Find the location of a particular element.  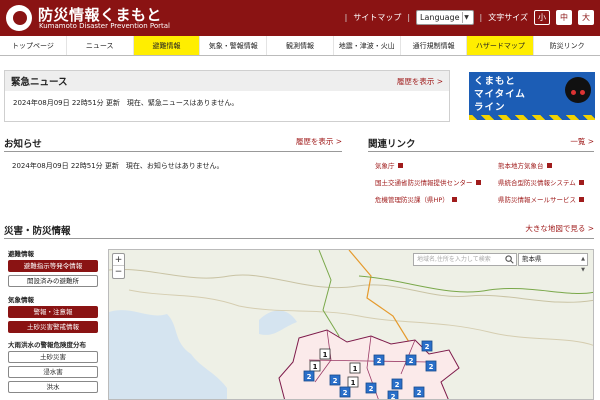

font-large-button: 大 is located at coordinates (586, 17).